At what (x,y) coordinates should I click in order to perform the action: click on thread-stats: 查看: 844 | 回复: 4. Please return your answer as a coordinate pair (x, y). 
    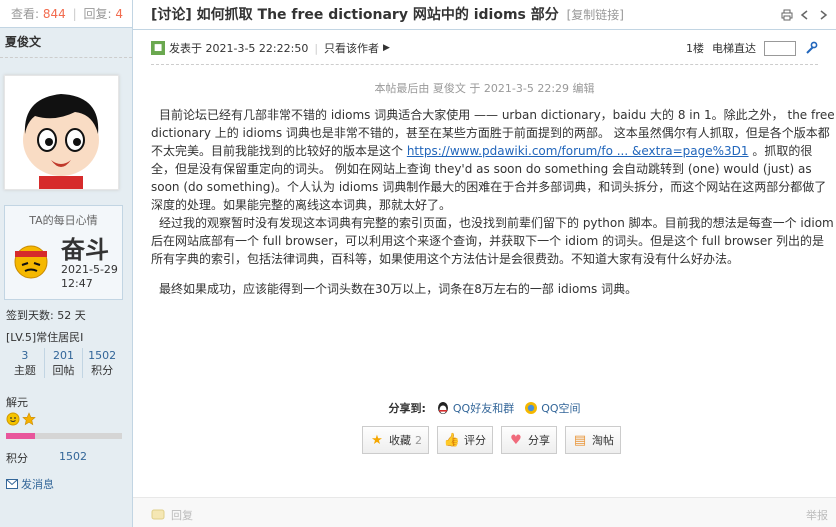
    Looking at the image, I should click on (66, 14).